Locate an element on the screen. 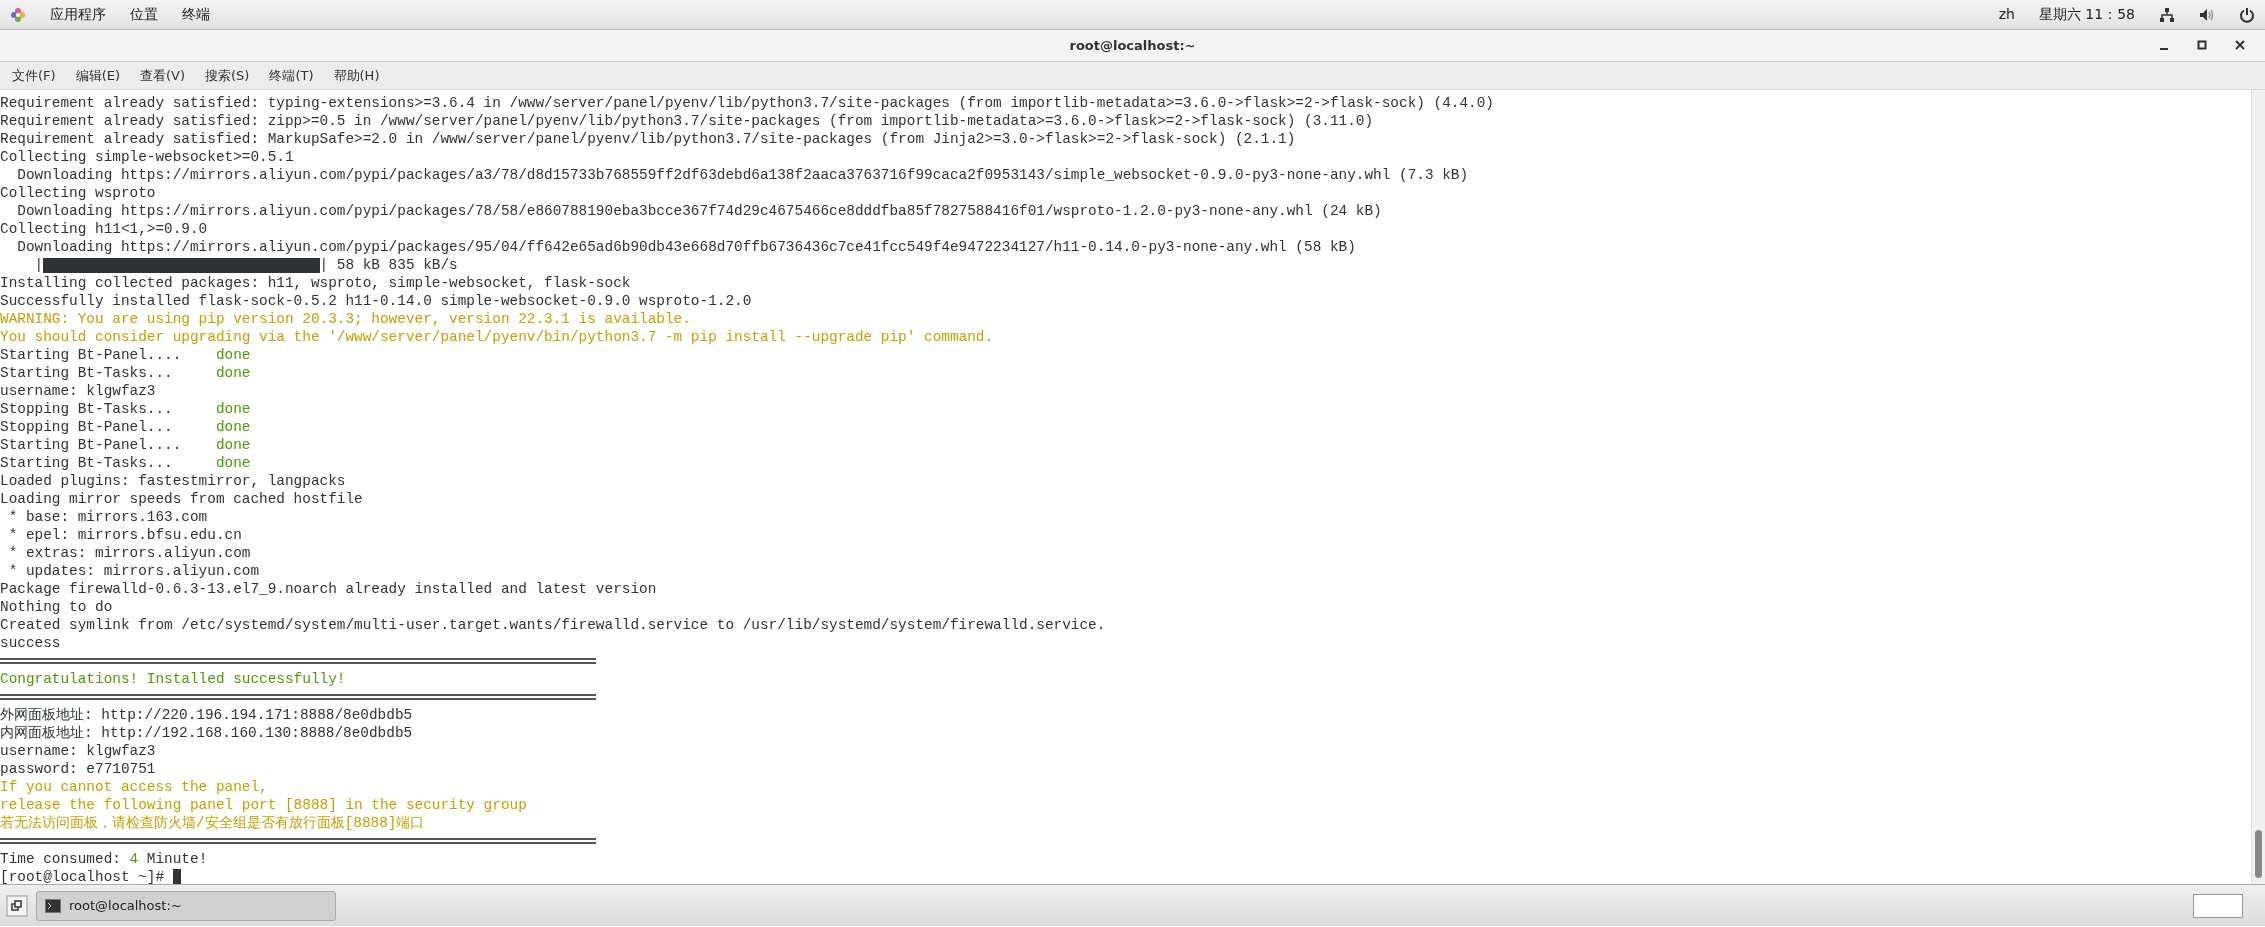  terminal-line: * epel: mirrors.bfsu.edu.cn is located at coordinates (124, 535).